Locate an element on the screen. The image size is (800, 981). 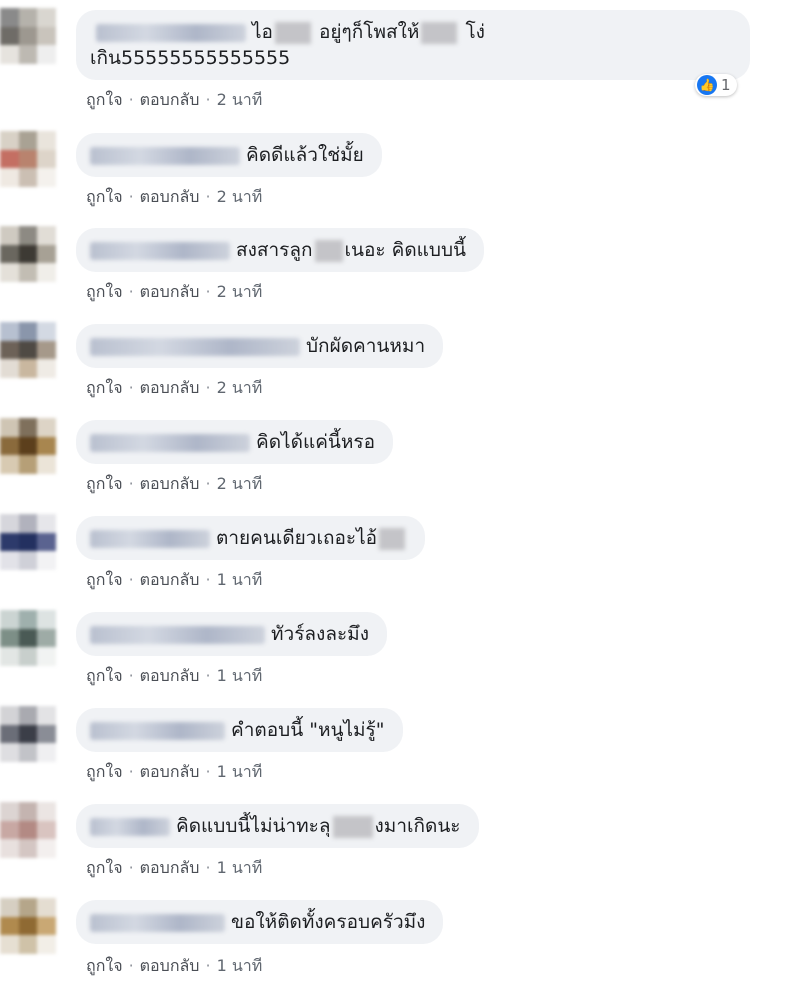
comment-text: เกิน55555555555555 is located at coordinates (190, 58).